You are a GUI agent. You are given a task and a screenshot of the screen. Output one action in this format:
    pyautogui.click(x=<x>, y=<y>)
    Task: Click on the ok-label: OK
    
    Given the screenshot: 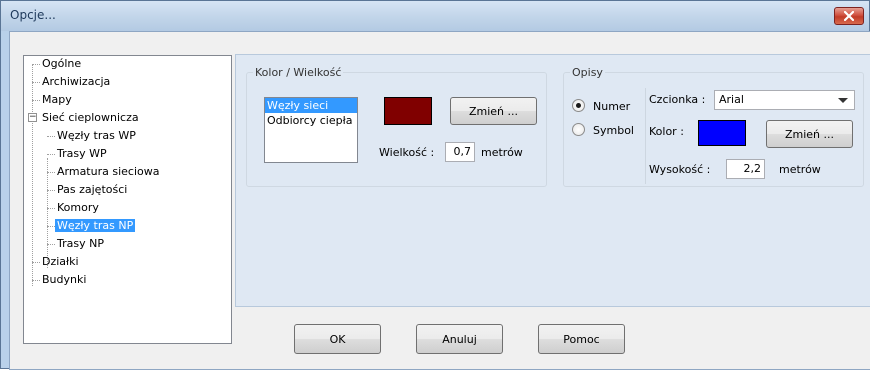 What is the action you would take?
    pyautogui.click(x=337, y=339)
    